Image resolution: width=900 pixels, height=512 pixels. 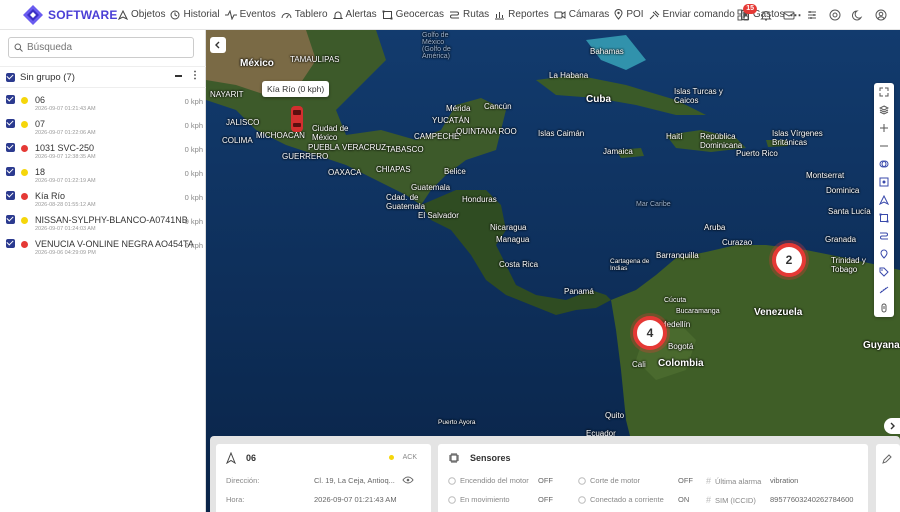 I want to click on collapse-group-icon, so click(x=178, y=76).